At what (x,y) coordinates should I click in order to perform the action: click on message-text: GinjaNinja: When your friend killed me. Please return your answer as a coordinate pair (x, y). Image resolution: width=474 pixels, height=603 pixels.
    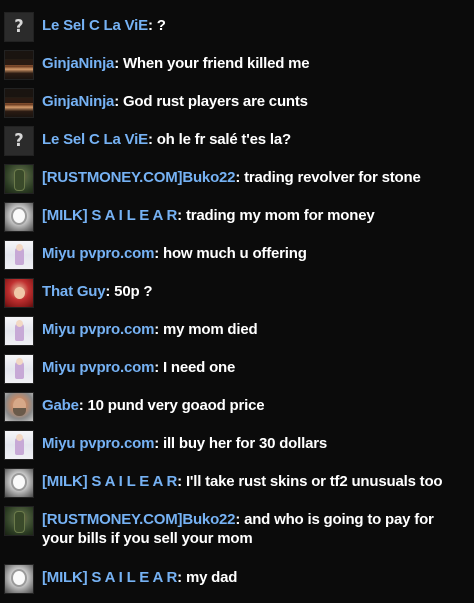
    Looking at the image, I should click on (176, 63).